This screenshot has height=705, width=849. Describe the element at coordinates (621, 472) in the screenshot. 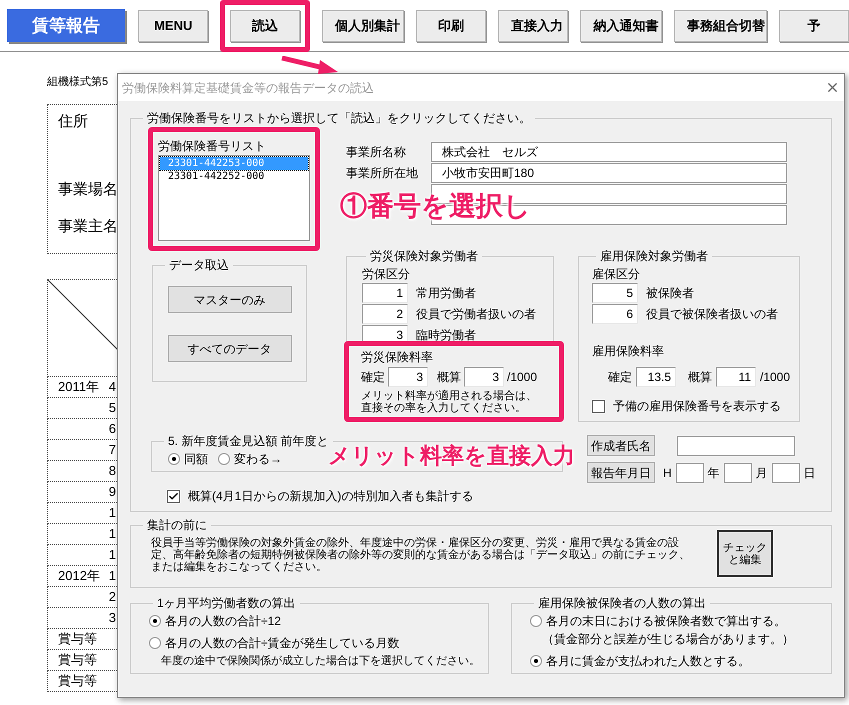

I see `report-date-button: 報告年月日` at that location.